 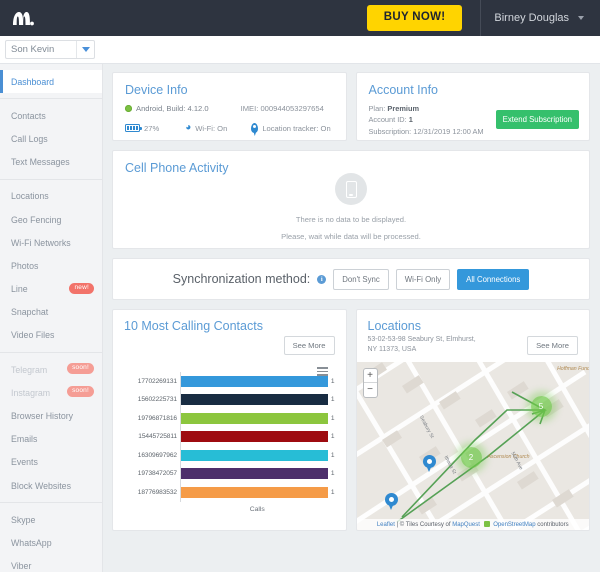 I want to click on location-tracker-label: Location tracker: On, so click(x=296, y=128).